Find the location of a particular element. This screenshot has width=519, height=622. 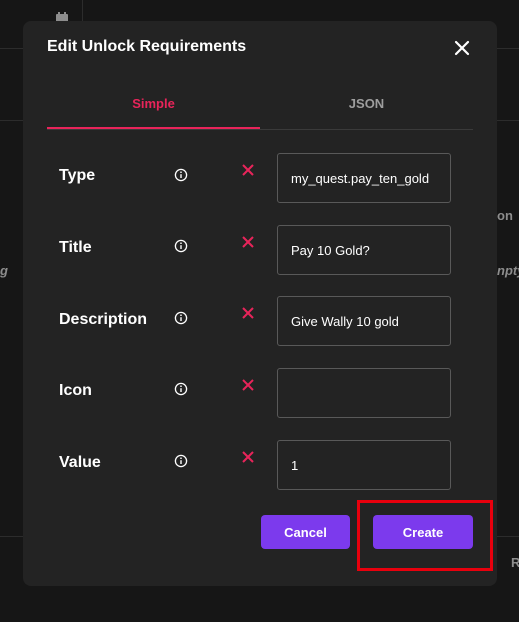

bg-label: npty is located at coordinates (508, 270).